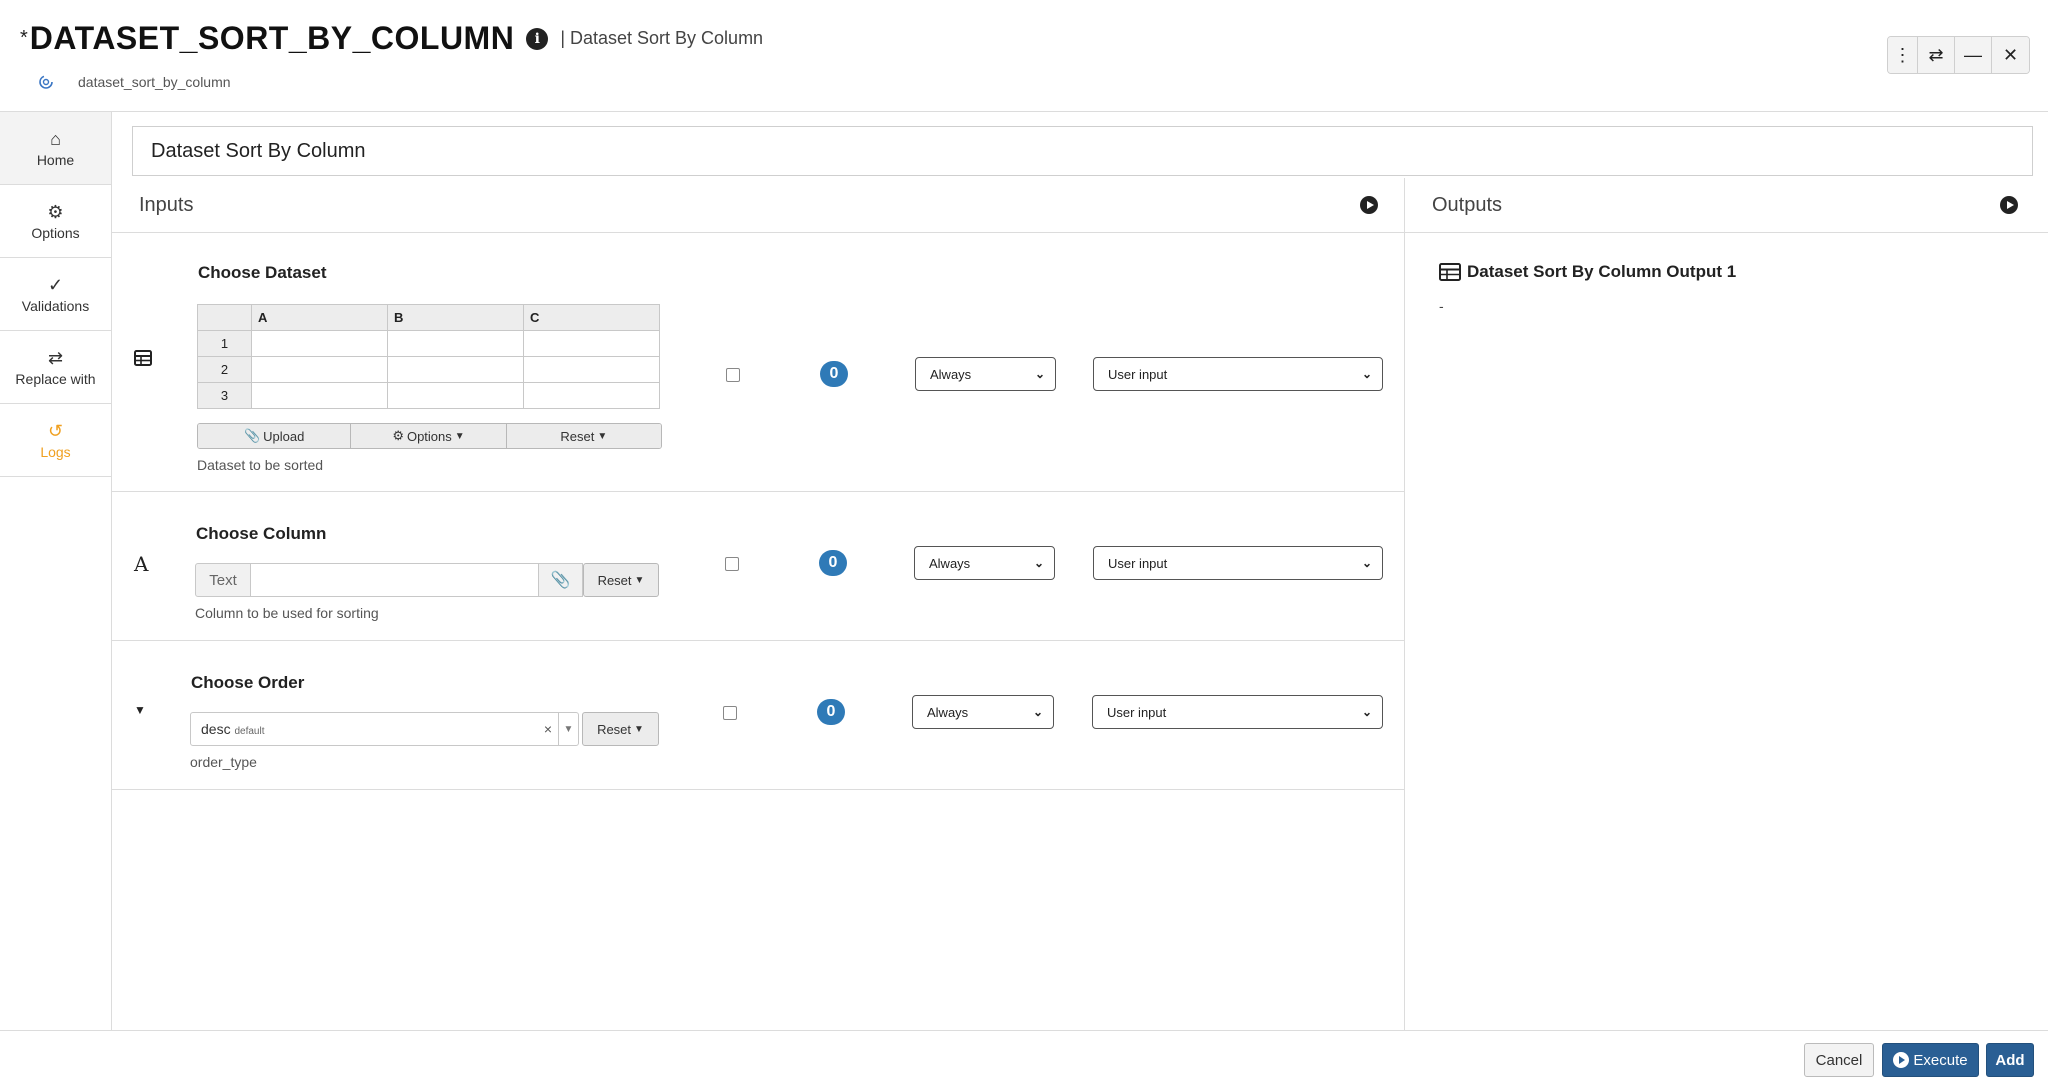 Image resolution: width=2048 pixels, height=1092 pixels. I want to click on sidebar-item-replace-with: ⇄ Replace with, so click(55, 367).